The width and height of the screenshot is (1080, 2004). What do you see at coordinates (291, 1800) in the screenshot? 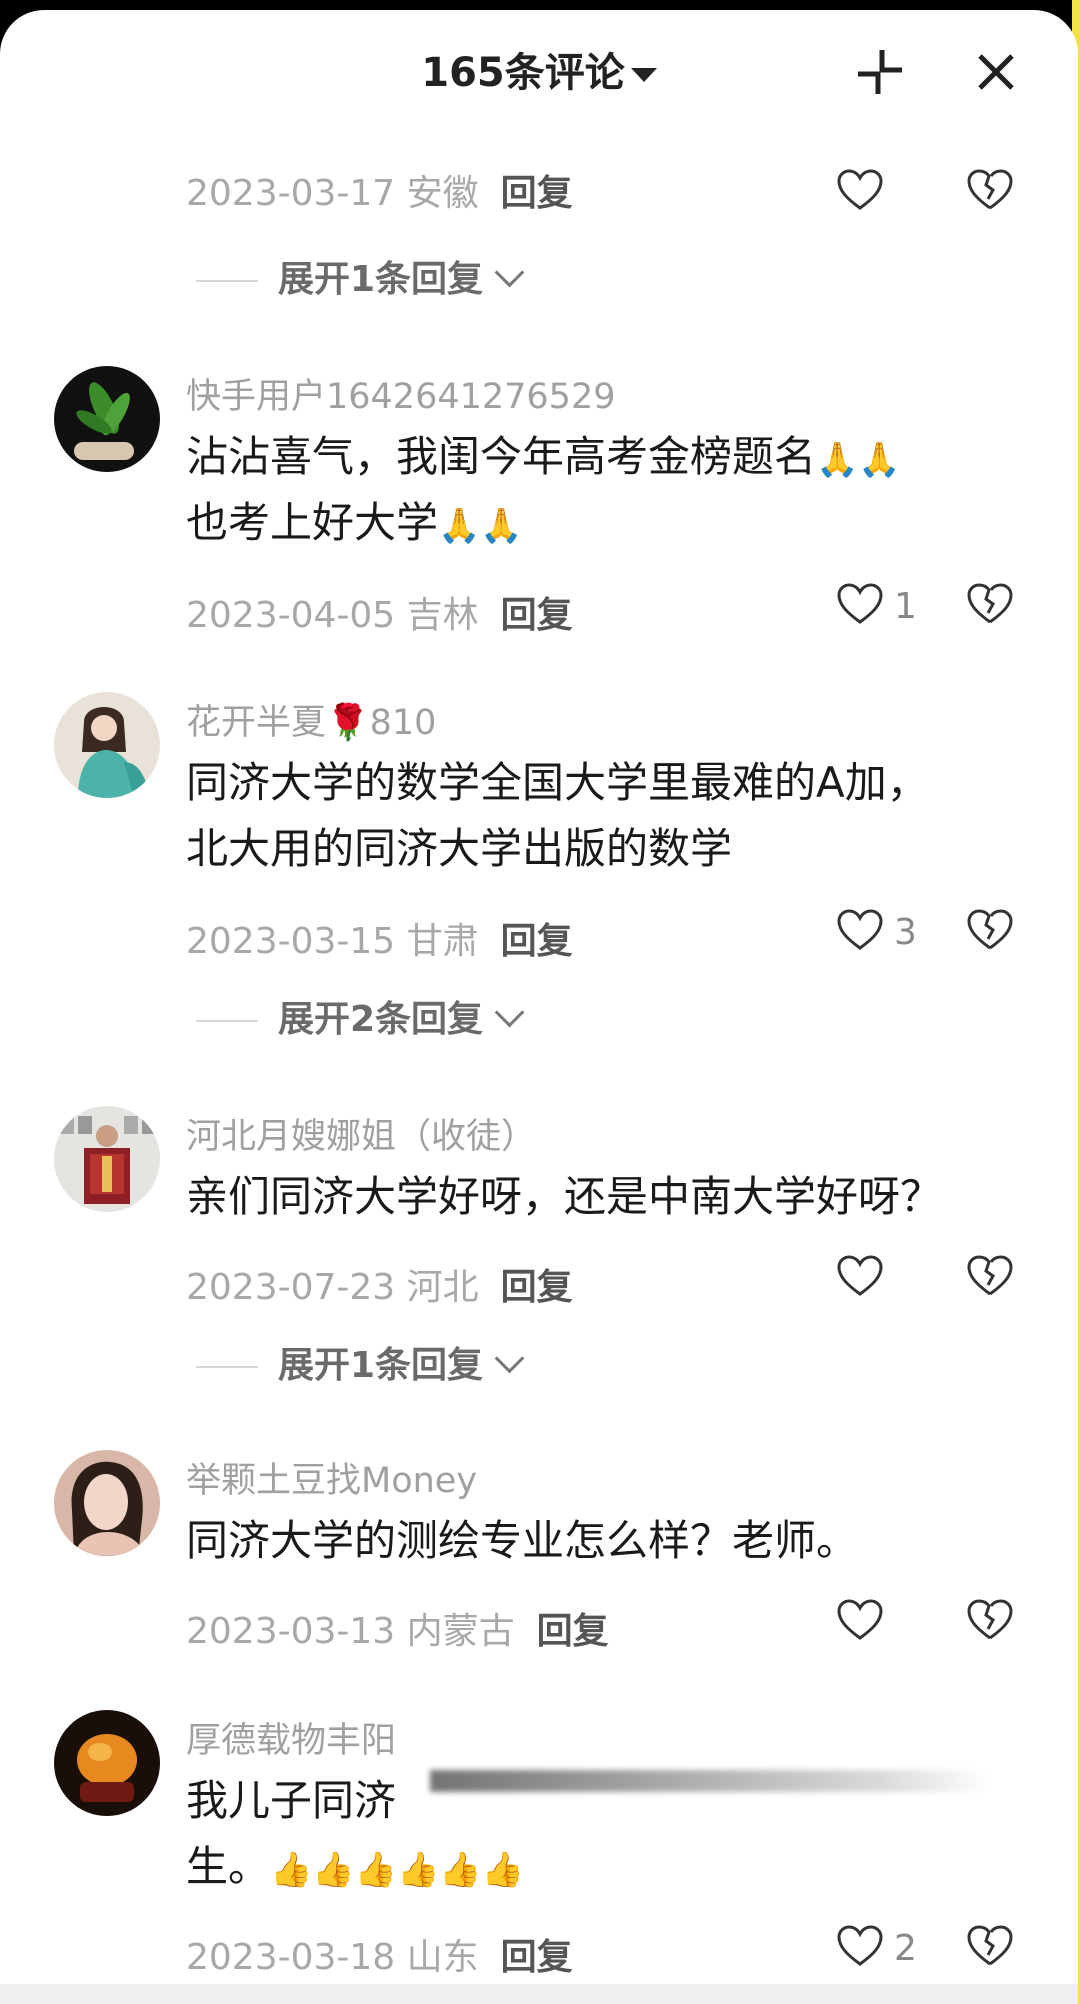
I see `comment-text: 我儿子同济` at bounding box center [291, 1800].